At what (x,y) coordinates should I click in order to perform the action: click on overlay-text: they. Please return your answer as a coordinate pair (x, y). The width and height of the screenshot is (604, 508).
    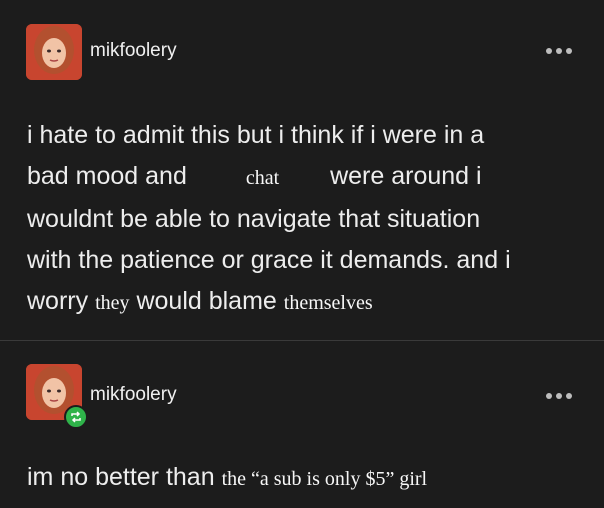
    Looking at the image, I should click on (112, 303).